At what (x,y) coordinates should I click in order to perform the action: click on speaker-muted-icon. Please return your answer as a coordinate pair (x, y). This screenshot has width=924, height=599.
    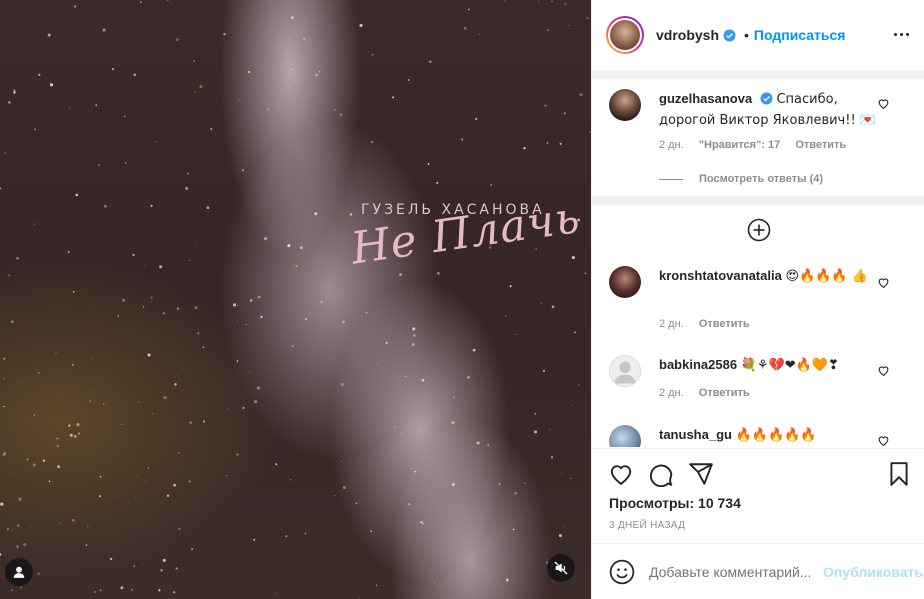
    Looking at the image, I should click on (561, 568).